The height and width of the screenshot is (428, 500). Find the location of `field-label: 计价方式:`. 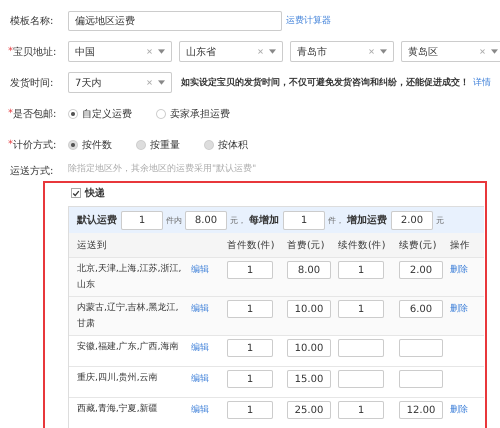

field-label: 计价方式: is located at coordinates (35, 145).